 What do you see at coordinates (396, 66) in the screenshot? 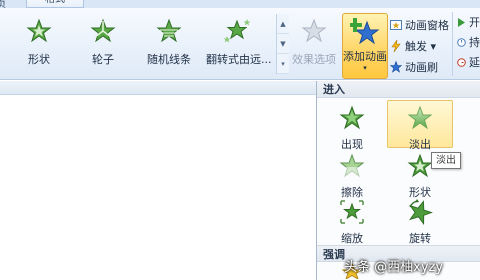
I see `animation-painter-icon` at bounding box center [396, 66].